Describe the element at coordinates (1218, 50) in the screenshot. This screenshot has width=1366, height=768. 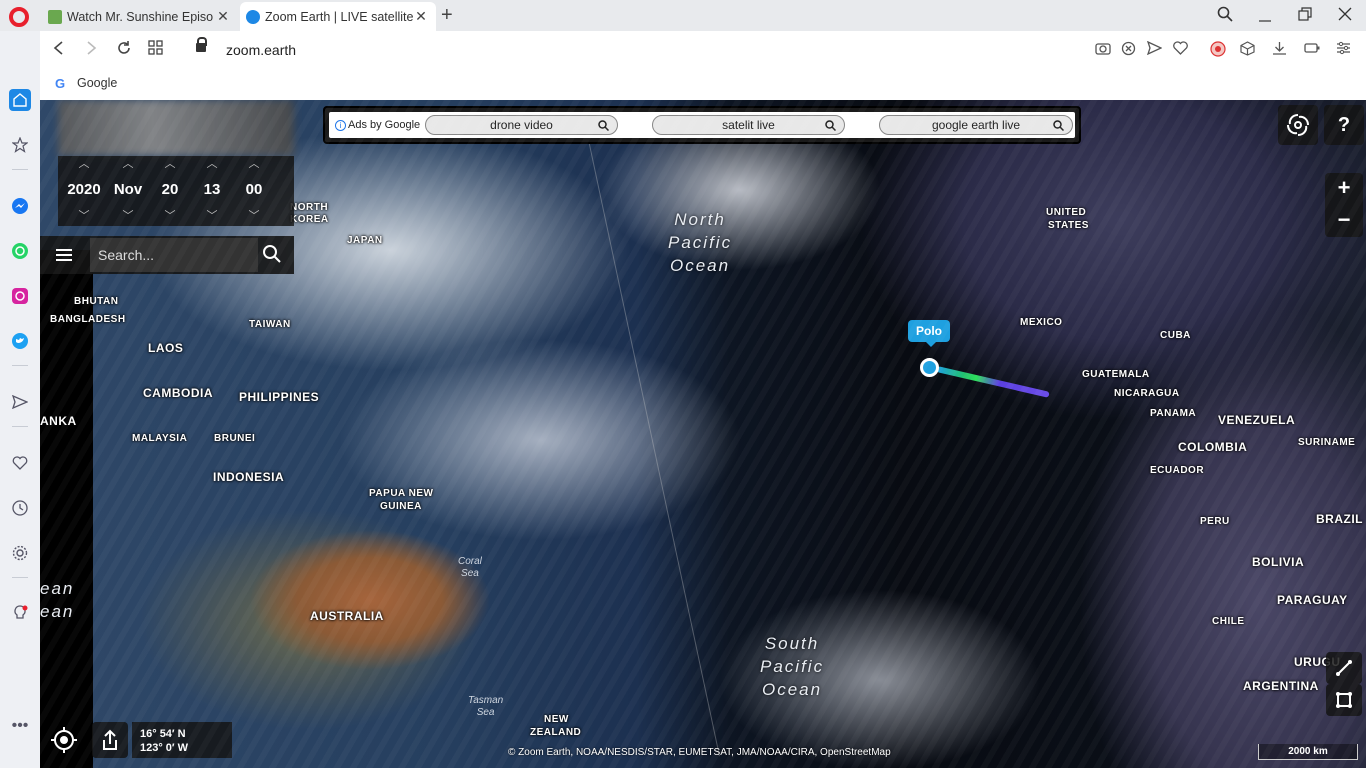
I see `extension-icon` at that location.